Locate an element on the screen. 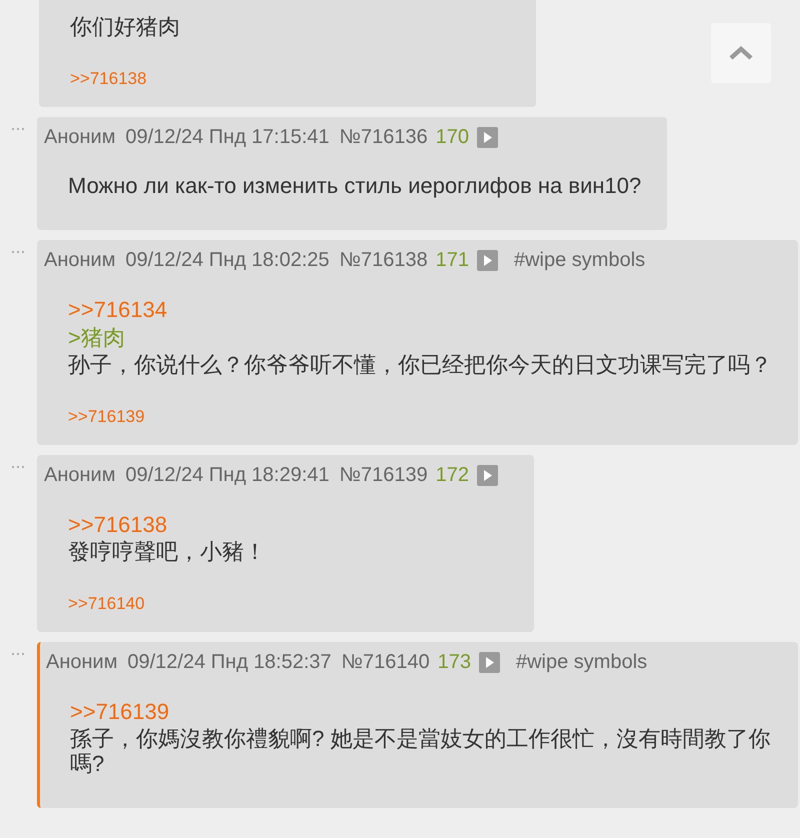 The height and width of the screenshot is (838, 800). chevron-up-icon is located at coordinates (741, 53).